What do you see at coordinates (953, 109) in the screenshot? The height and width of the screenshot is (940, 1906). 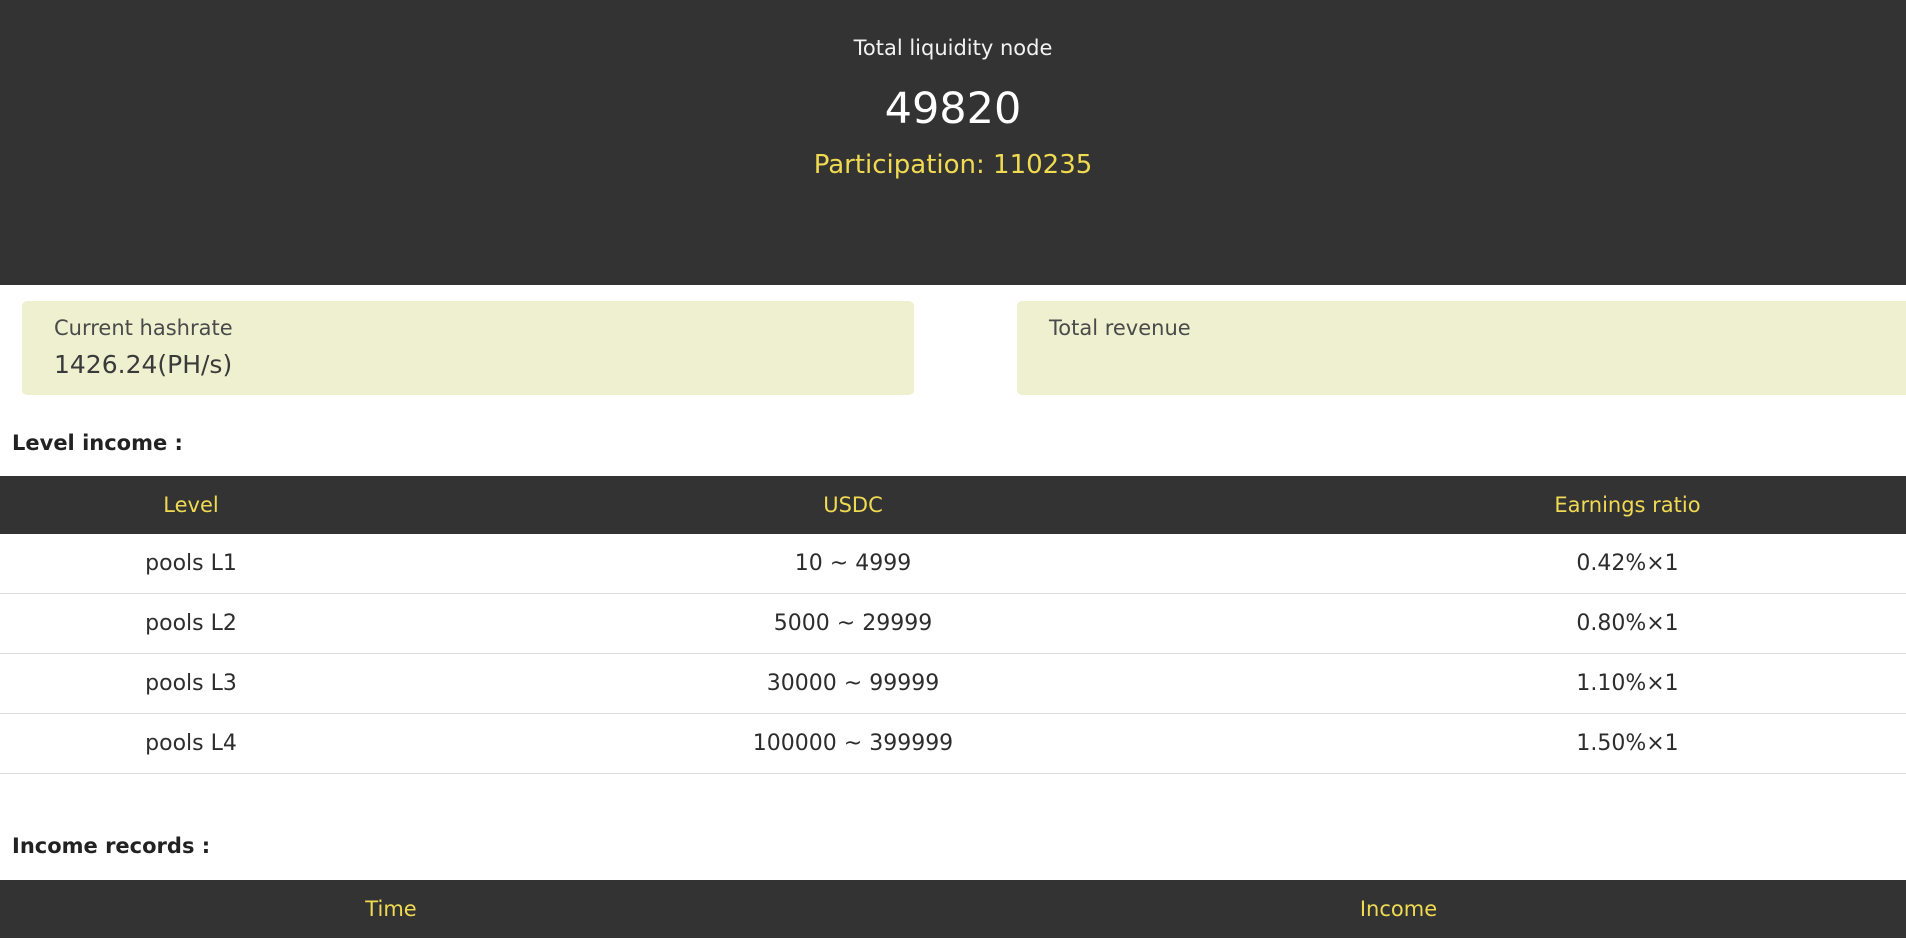 I see `total-liquidity-node-value: 49820` at bounding box center [953, 109].